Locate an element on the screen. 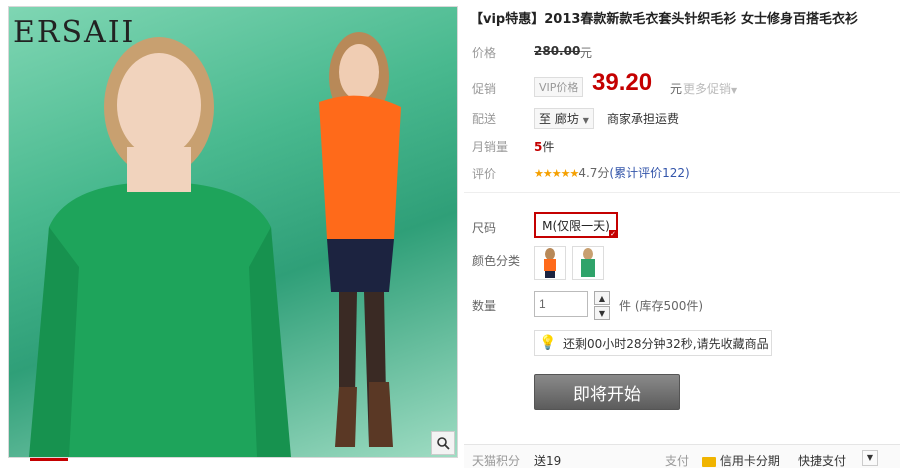 Image resolution: width=900 pixels, height=469 pixels. more-promotions-link: 更多促销▼ is located at coordinates (710, 88).